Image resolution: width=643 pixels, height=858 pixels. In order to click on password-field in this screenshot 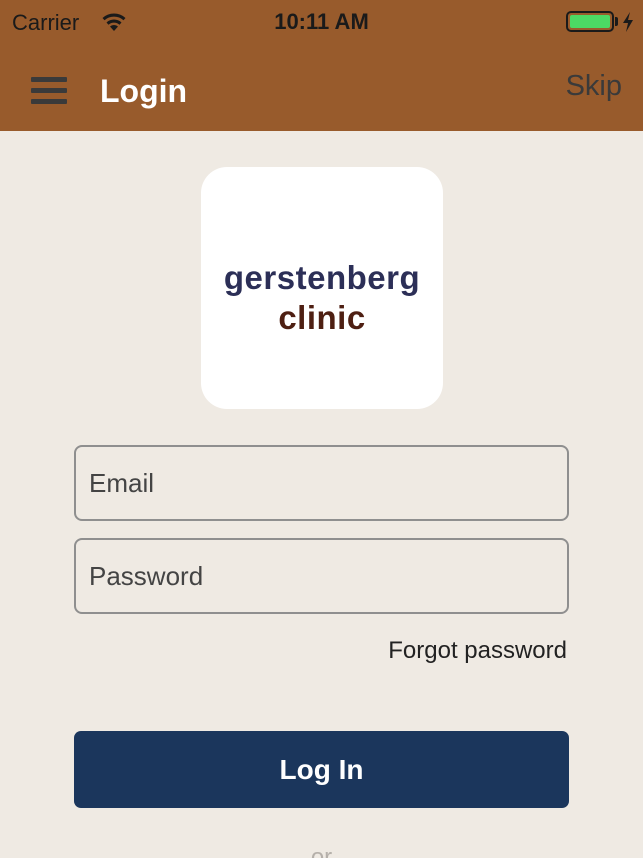, I will do `click(321, 576)`.